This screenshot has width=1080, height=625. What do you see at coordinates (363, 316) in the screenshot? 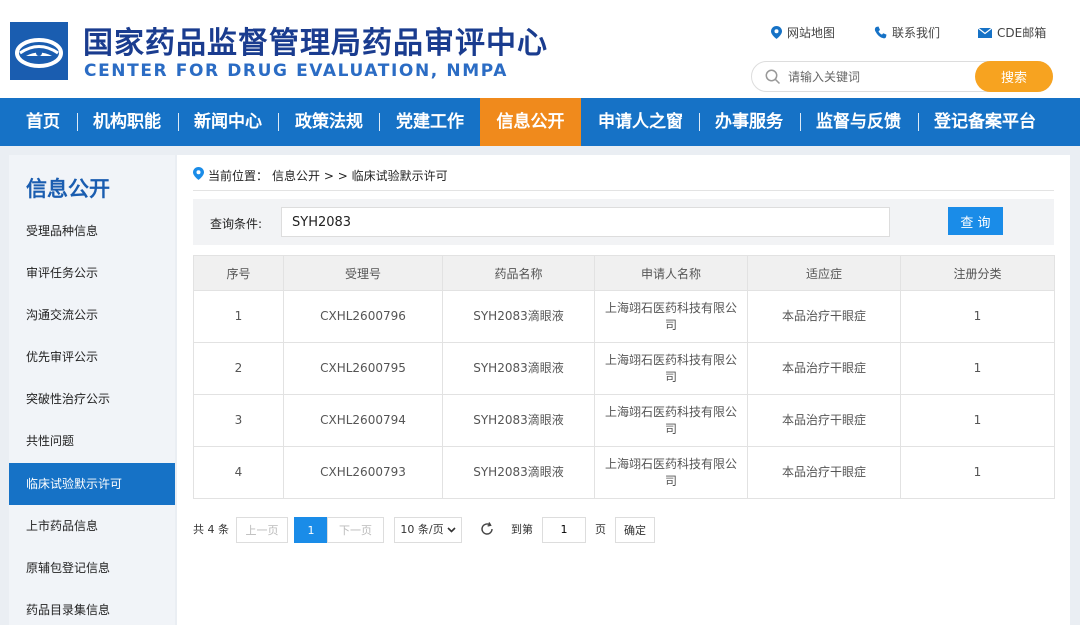
I see `cell-acceptance-no: CXHL2600796` at bounding box center [363, 316].